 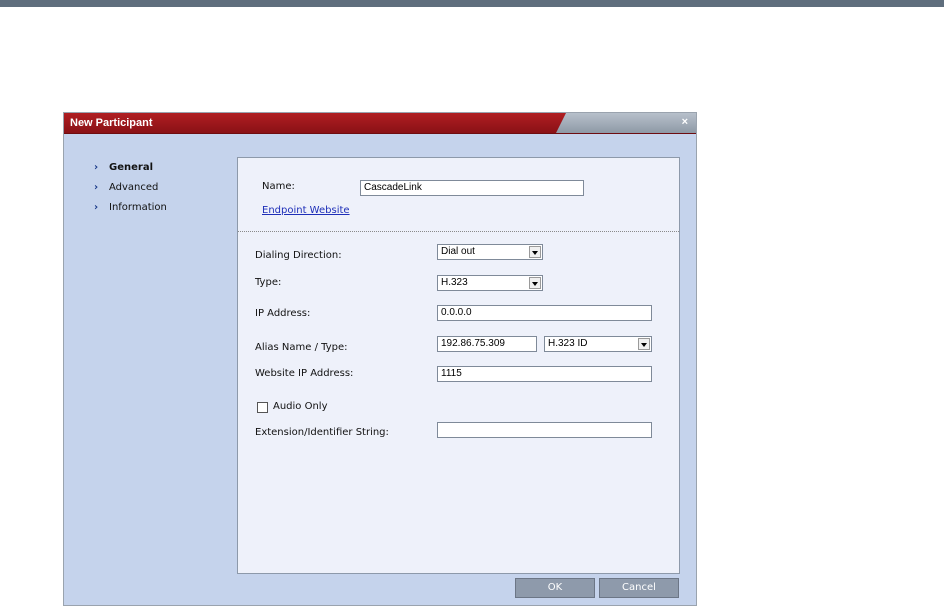 I want to click on nav-item-label: Information, so click(x=138, y=207).